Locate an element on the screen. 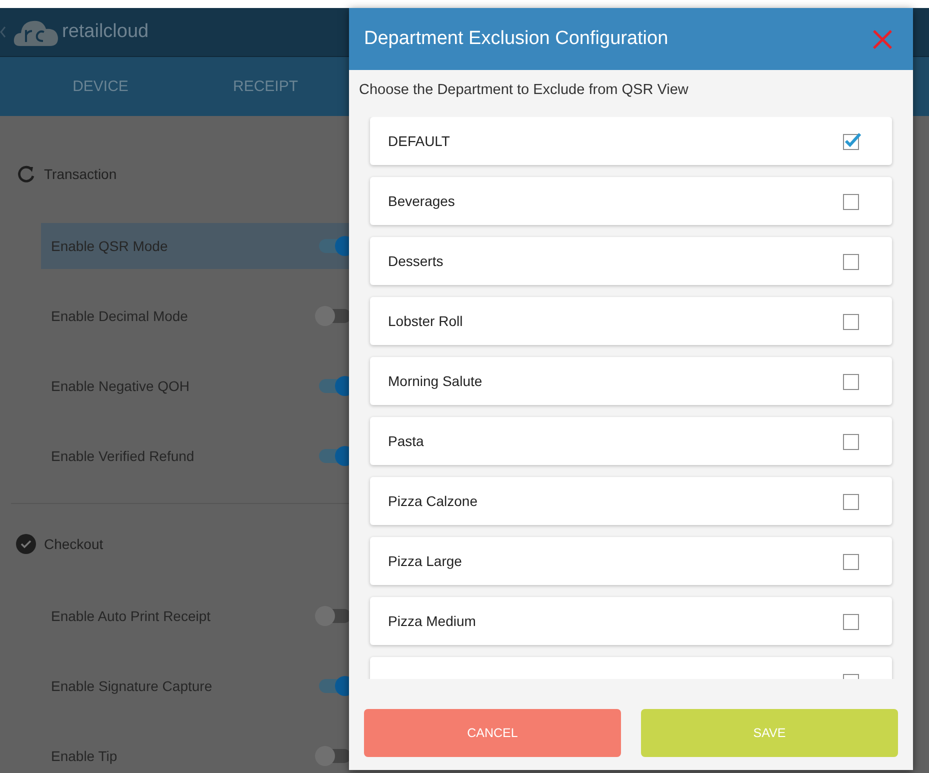  department-item: Pizza Medium is located at coordinates (631, 621).